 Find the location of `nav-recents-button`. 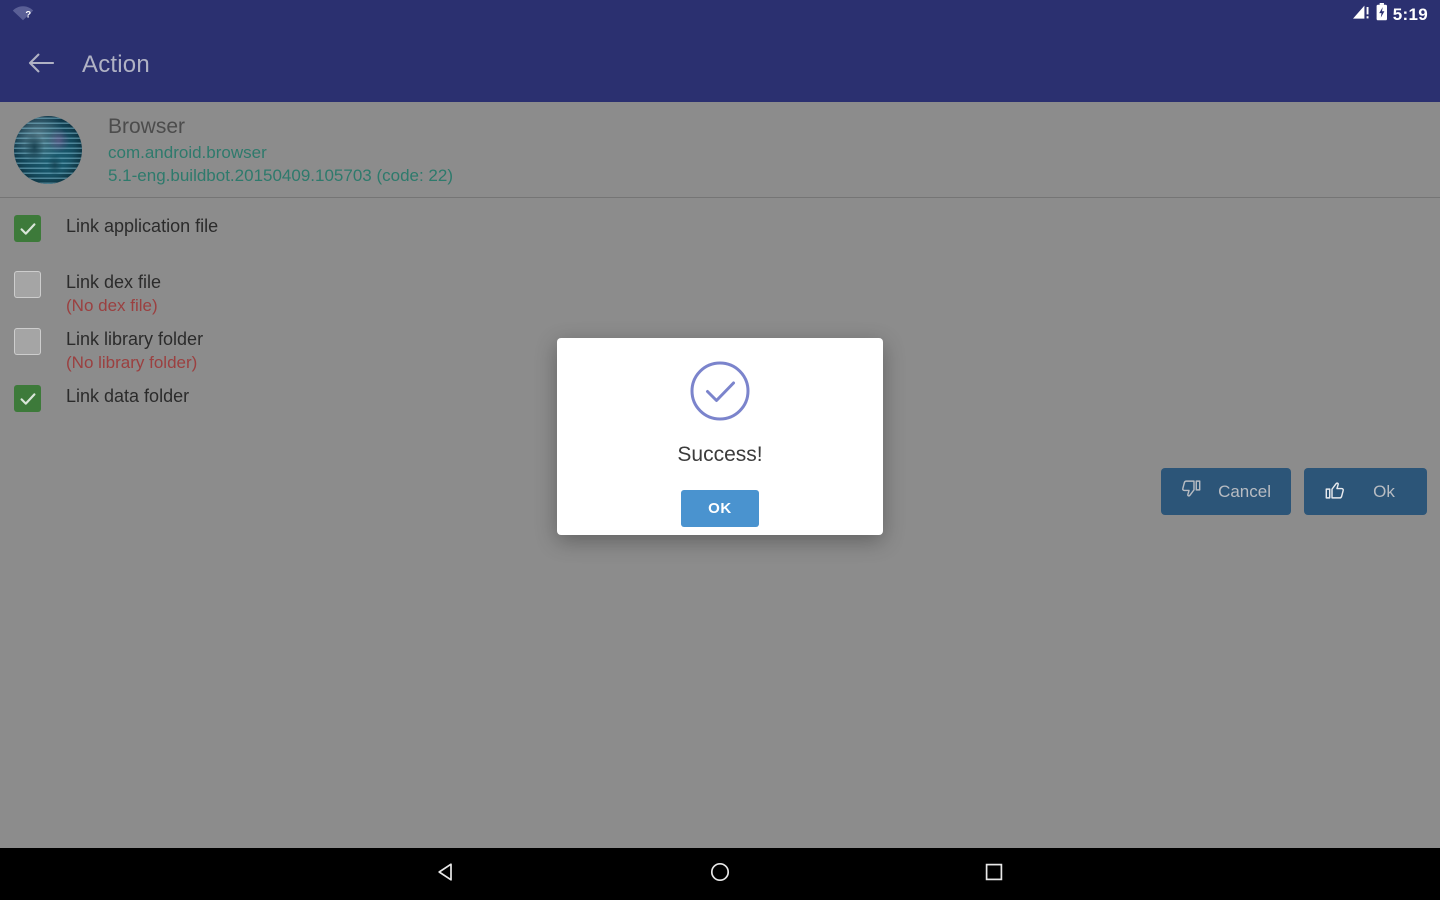

nav-recents-button is located at coordinates (994, 874).